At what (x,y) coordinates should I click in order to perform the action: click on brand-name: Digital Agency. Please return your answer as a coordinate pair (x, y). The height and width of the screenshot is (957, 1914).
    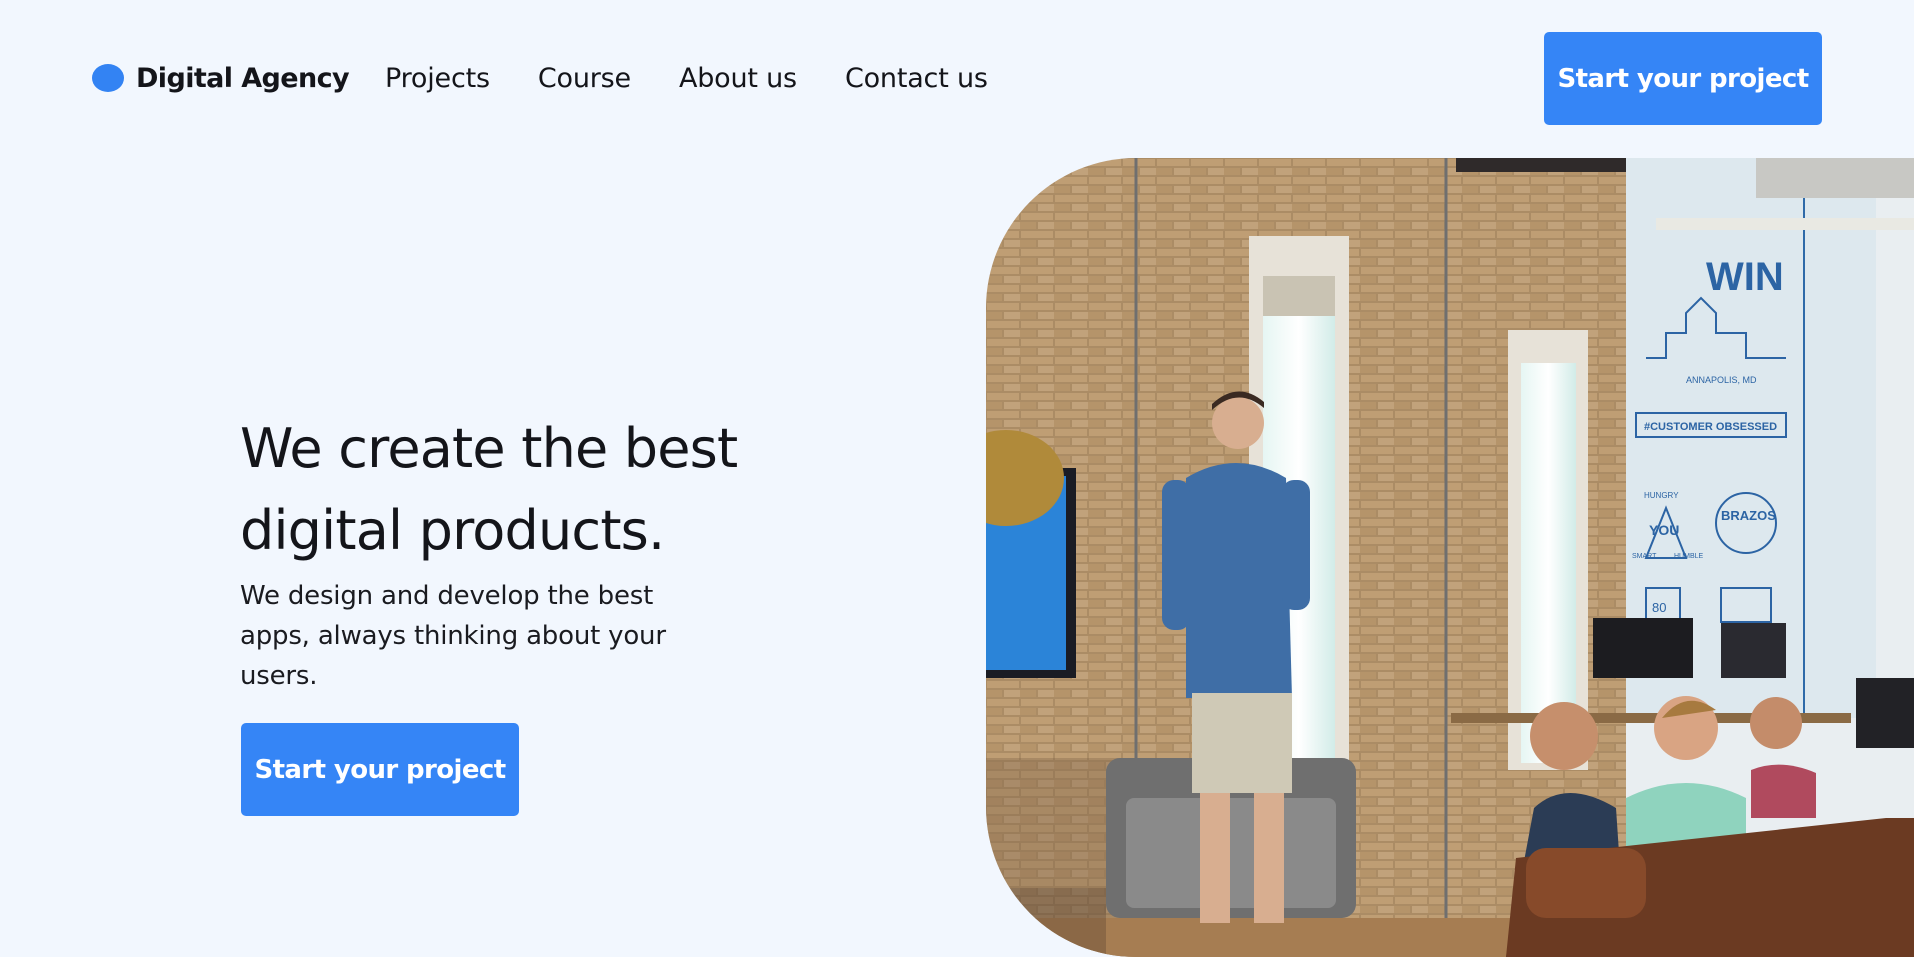
    Looking at the image, I should click on (243, 78).